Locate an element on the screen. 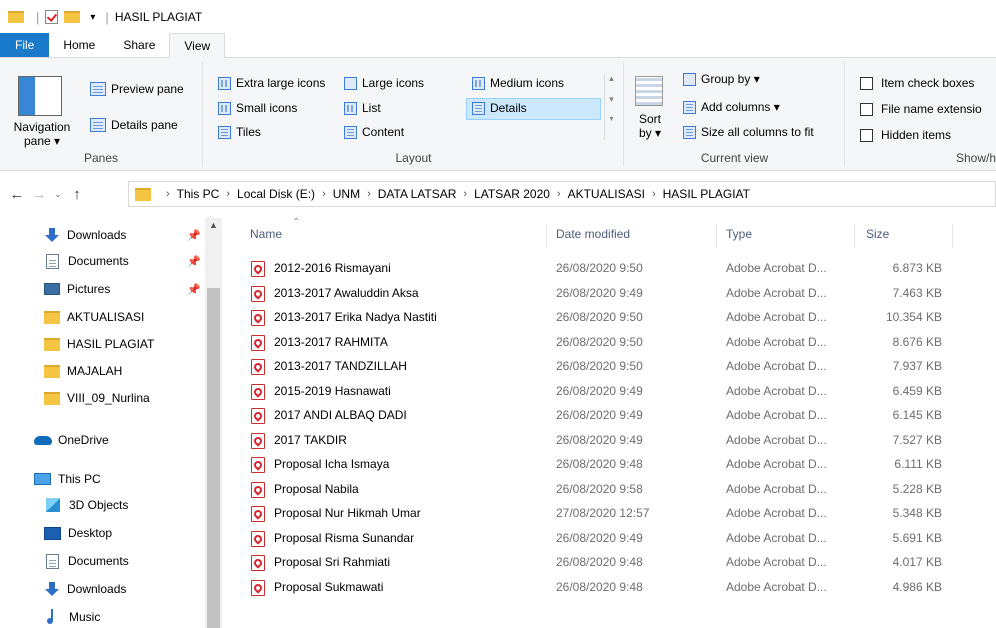  breadcrumb-local-disk: Local Disk (E:) is located at coordinates (276, 194).